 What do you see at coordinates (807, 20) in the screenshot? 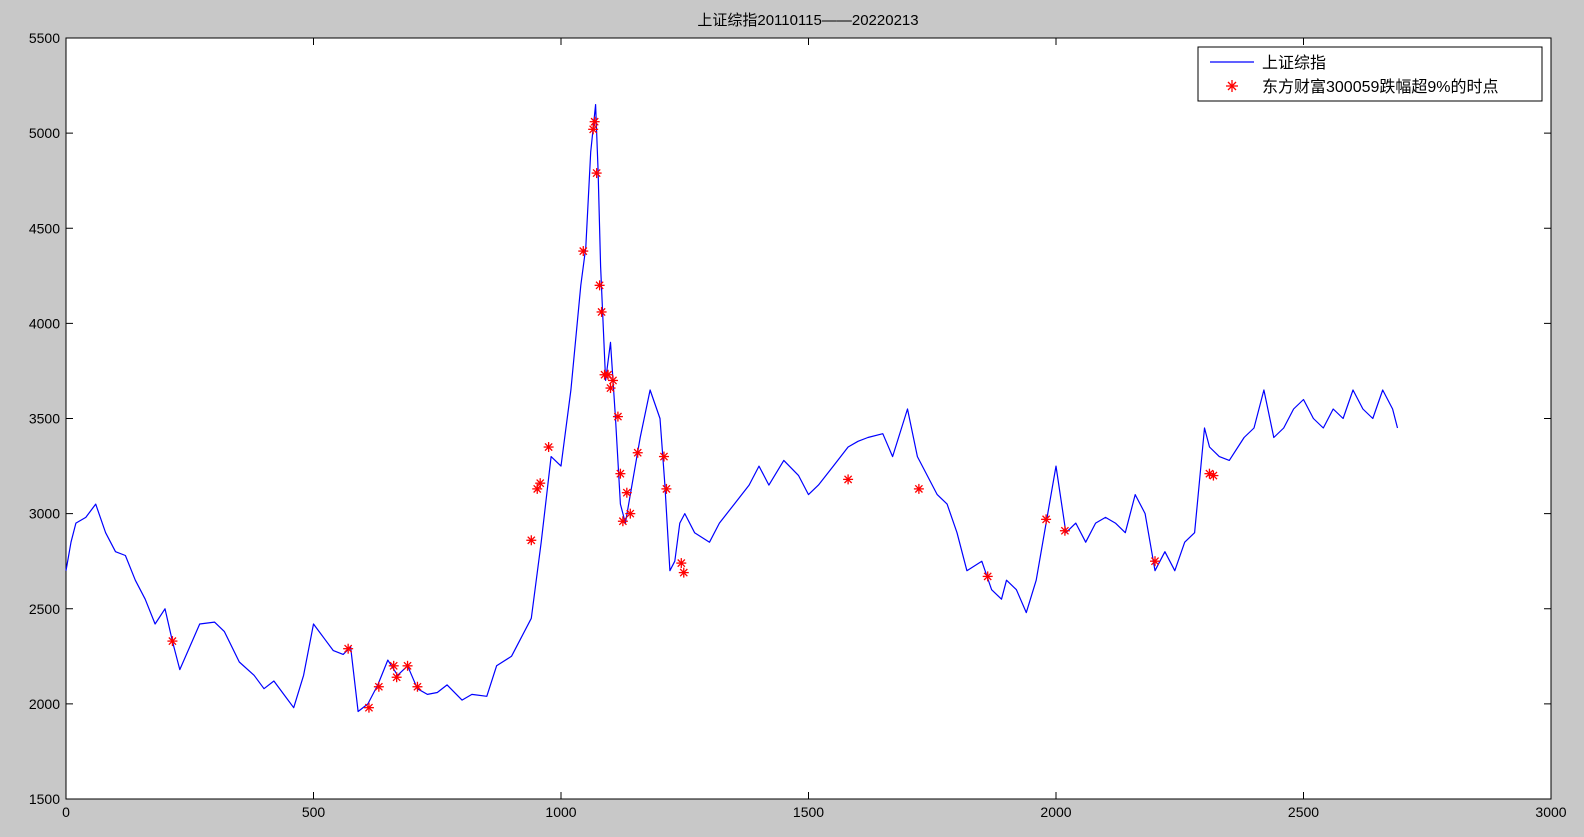
I see `chart-title: 上证综指20110115——20220213` at bounding box center [807, 20].